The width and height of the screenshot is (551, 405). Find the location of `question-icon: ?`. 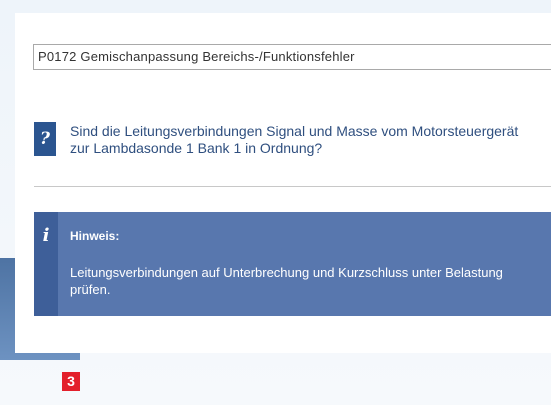

question-icon: ? is located at coordinates (45, 139).